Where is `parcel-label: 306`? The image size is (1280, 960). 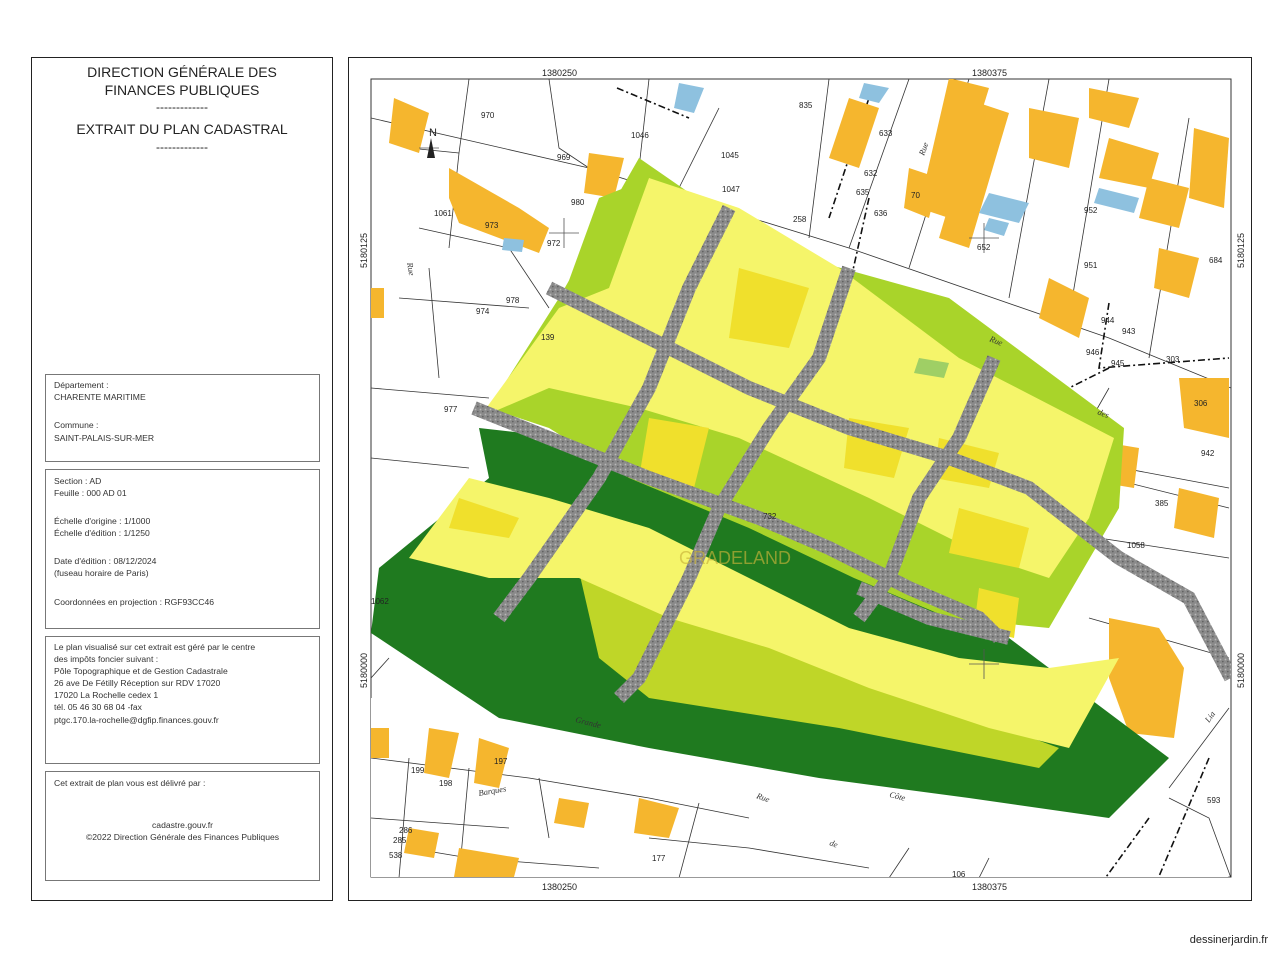
parcel-label: 306 is located at coordinates (1201, 403).